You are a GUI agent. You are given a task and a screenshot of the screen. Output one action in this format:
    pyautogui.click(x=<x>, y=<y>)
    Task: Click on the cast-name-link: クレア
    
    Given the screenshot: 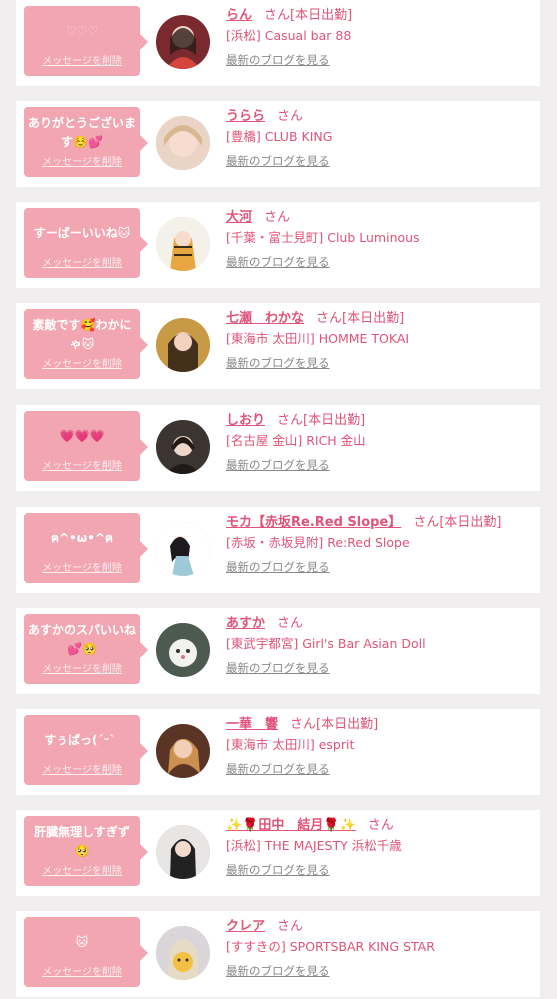 What is the action you would take?
    pyautogui.click(x=245, y=926)
    